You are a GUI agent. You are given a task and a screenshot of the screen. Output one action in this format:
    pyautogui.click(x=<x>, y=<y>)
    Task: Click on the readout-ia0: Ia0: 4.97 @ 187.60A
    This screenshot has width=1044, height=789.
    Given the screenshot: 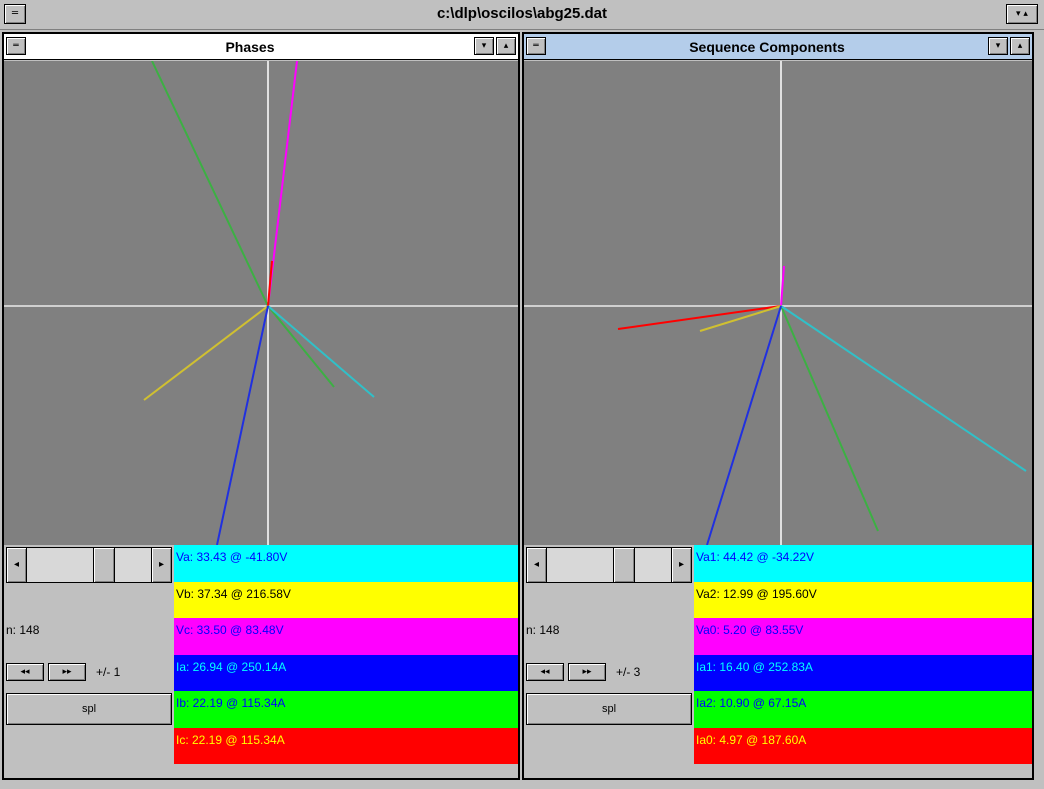 What is the action you would take?
    pyautogui.click(x=863, y=745)
    